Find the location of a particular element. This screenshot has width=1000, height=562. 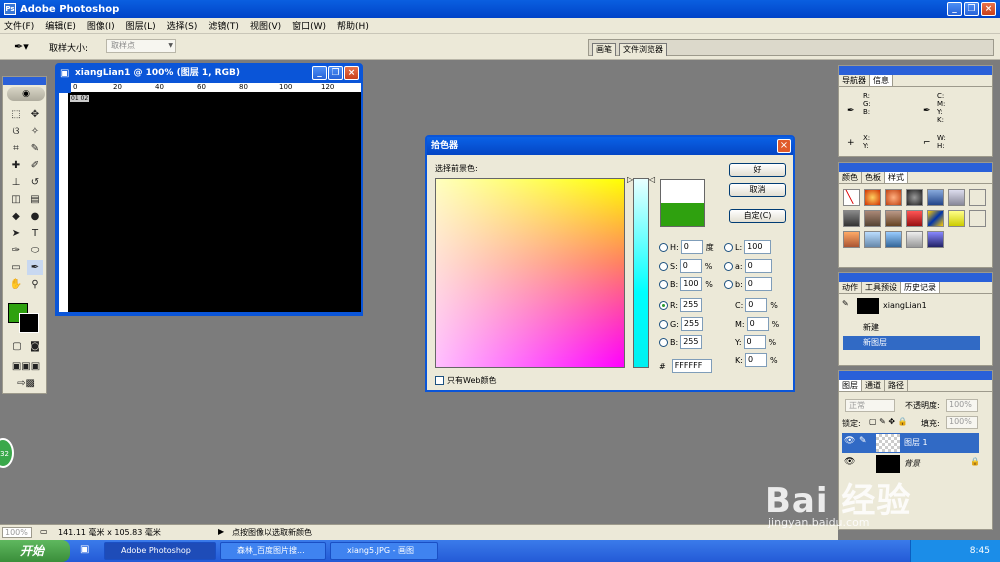

ok-button: 好 is located at coordinates (757, 170).